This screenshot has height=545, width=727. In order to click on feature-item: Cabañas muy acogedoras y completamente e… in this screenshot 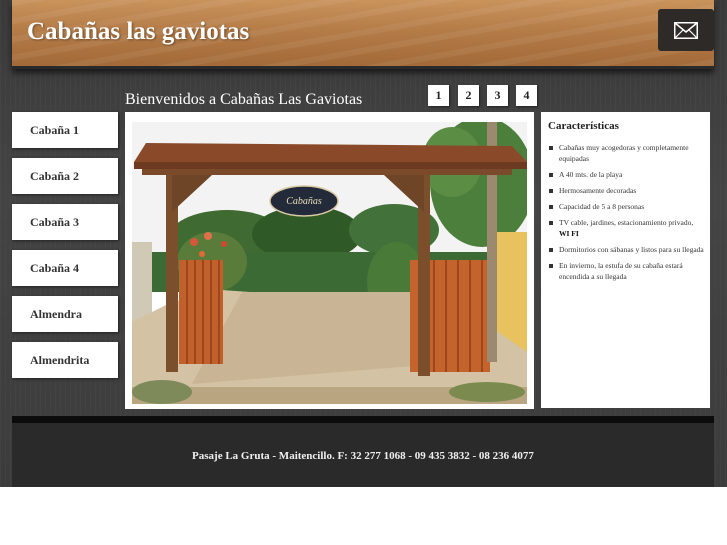, I will do `click(626, 153)`.